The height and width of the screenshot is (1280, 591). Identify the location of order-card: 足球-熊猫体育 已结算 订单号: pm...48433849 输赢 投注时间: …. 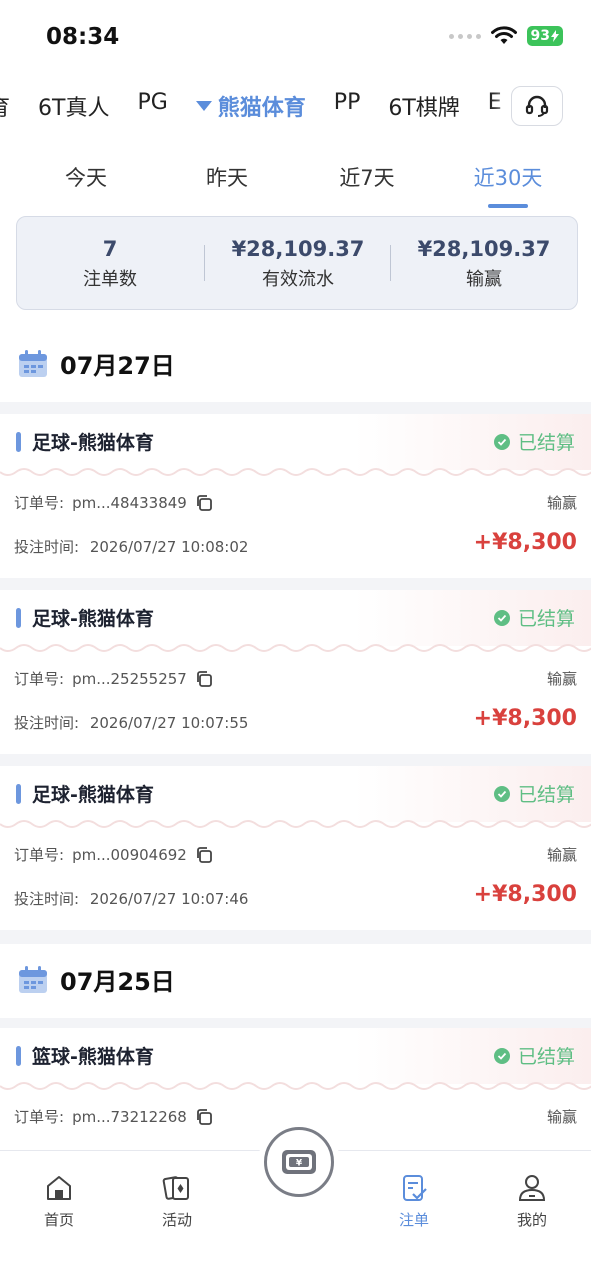
(295, 496).